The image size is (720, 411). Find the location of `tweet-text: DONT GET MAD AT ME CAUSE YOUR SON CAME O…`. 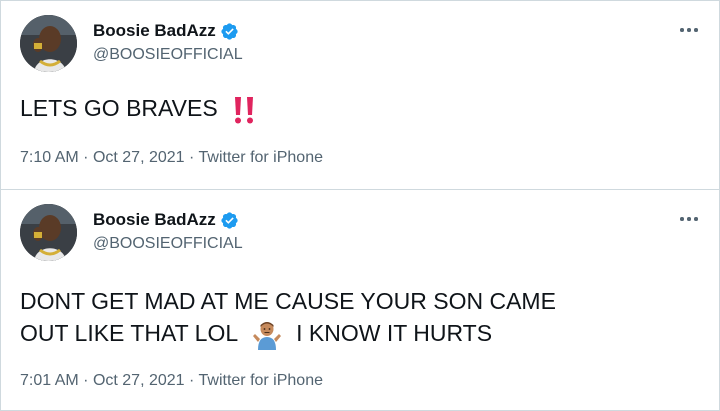

tweet-text: DONT GET MAD AT ME CAUSE YOUR SON CAME O… is located at coordinates (288, 317).